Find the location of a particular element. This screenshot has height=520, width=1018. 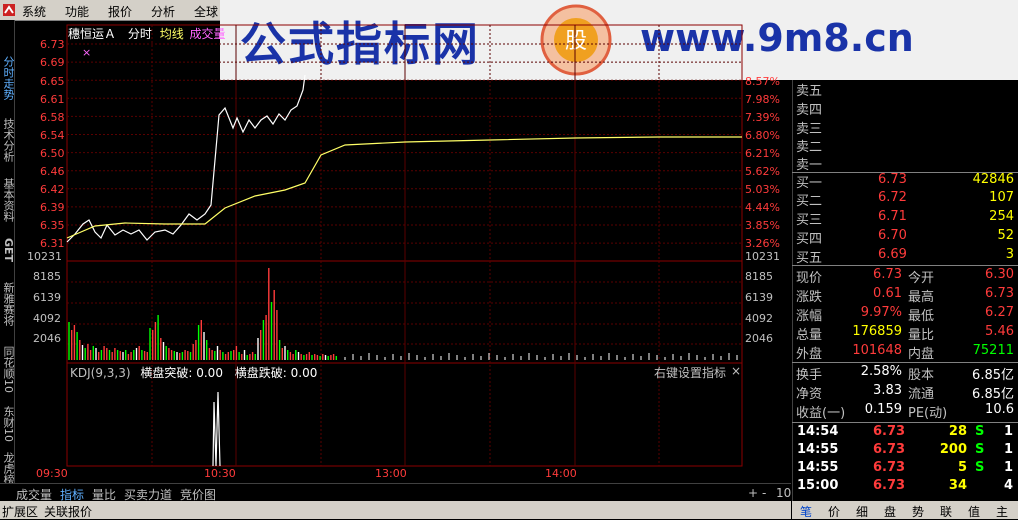

tick-row: 14:55 6.73 5 S 1 is located at coordinates (905, 467).